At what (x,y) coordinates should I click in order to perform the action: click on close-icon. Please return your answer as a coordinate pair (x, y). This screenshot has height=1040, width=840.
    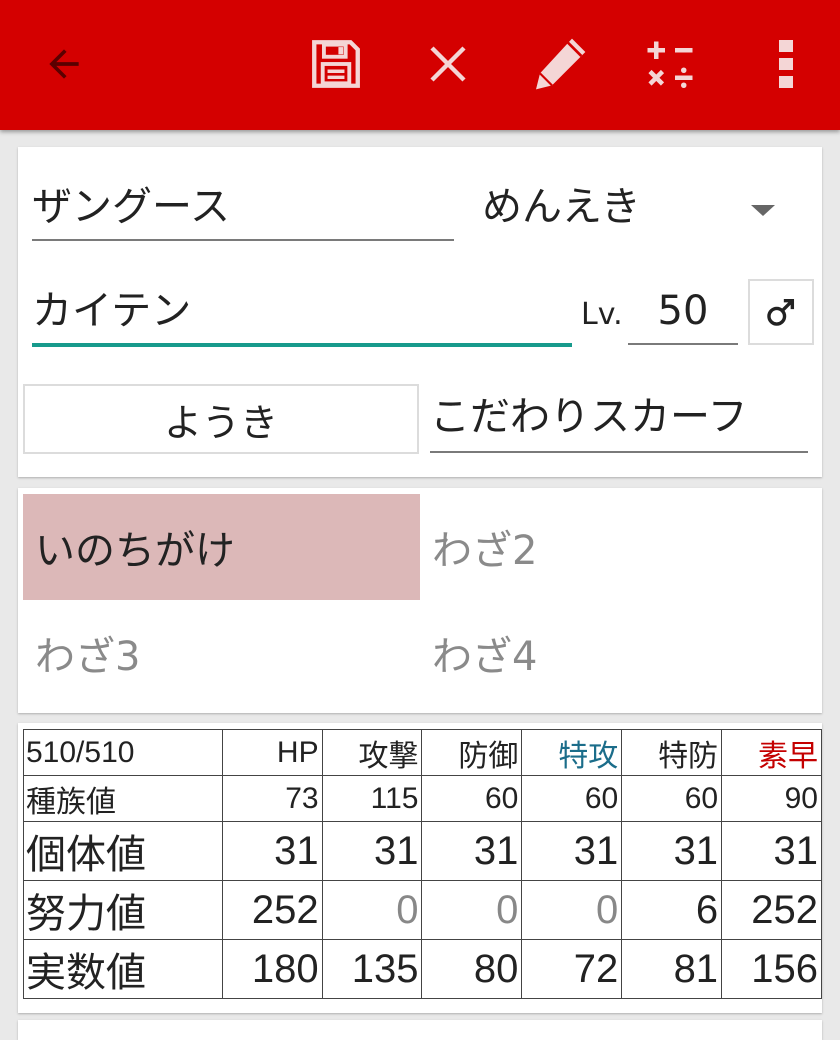
    Looking at the image, I should click on (448, 64).